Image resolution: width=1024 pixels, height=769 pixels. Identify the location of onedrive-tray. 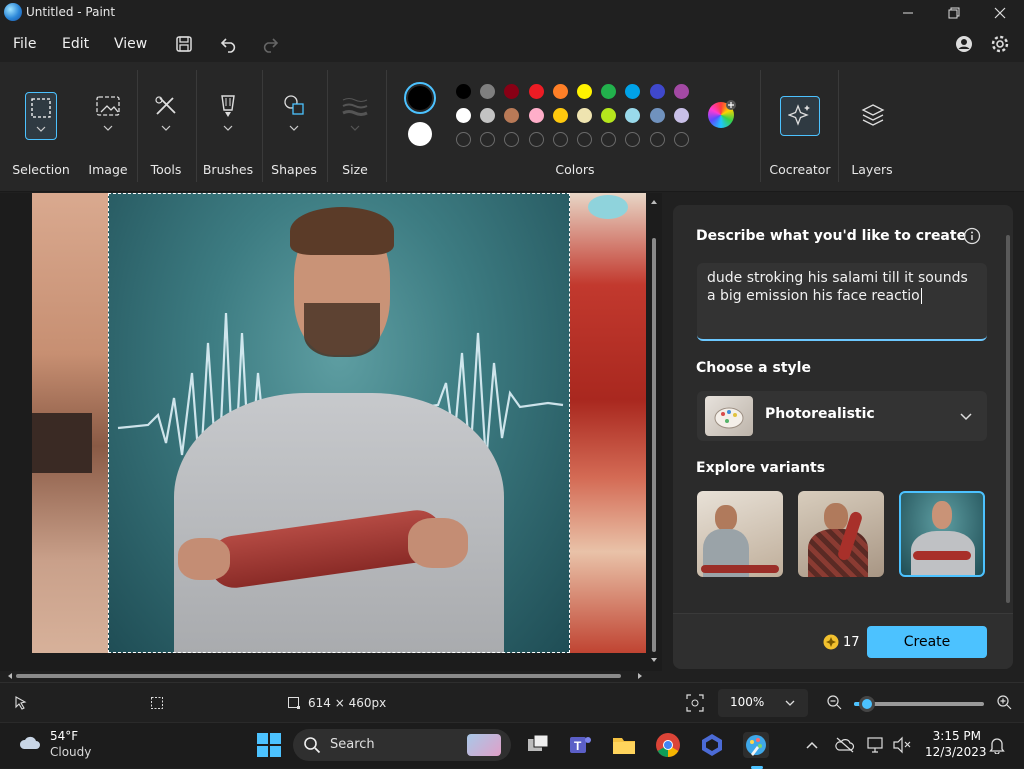
(845, 745).